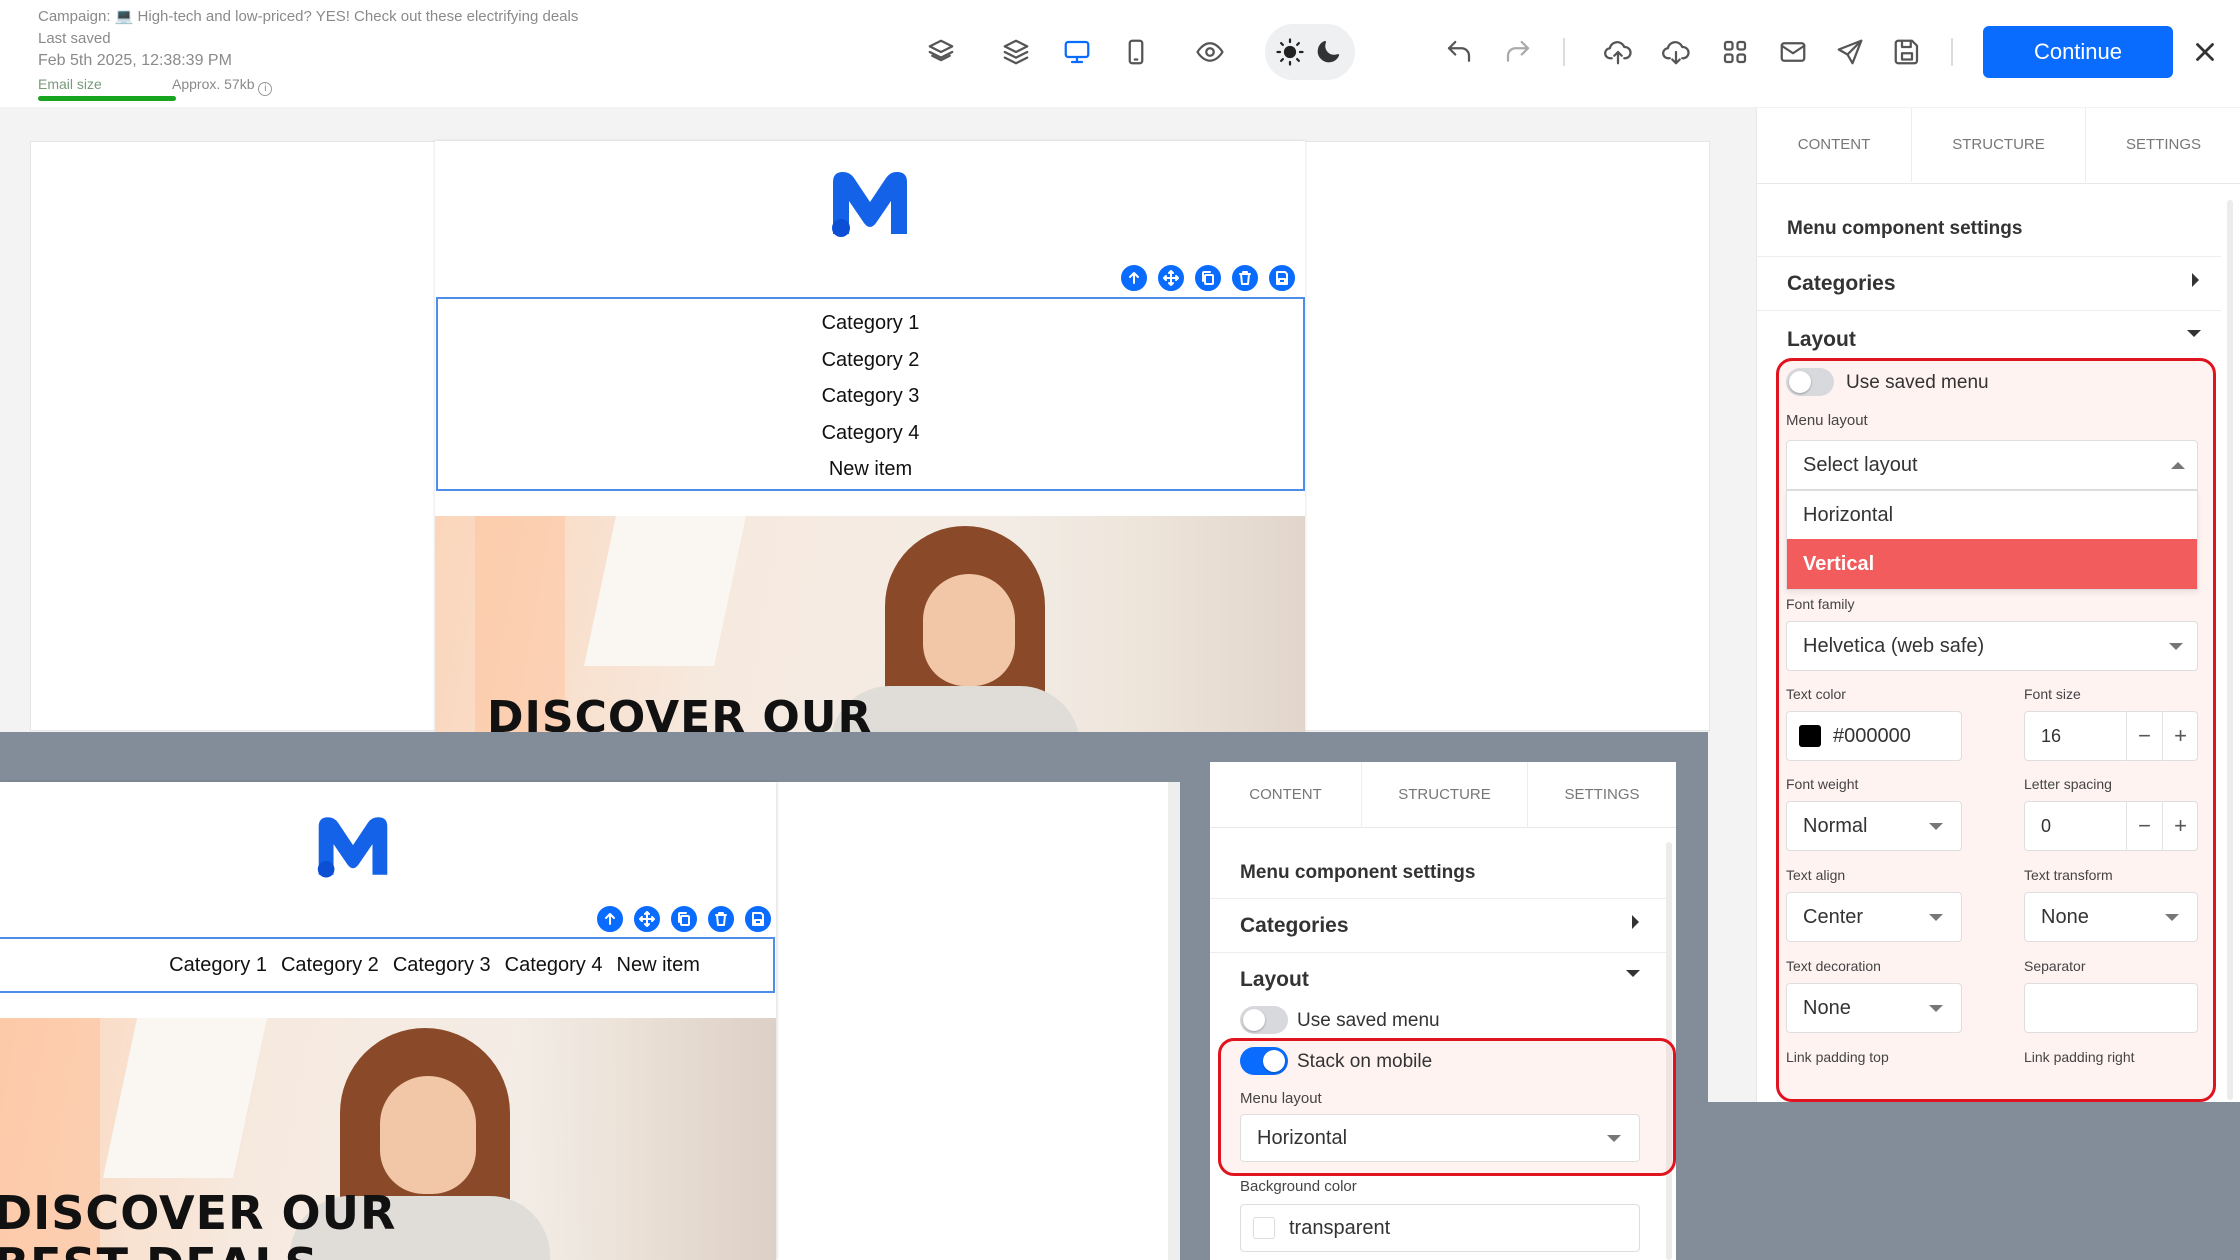 Image resolution: width=2240 pixels, height=1260 pixels. I want to click on layers-icon, so click(1016, 52).